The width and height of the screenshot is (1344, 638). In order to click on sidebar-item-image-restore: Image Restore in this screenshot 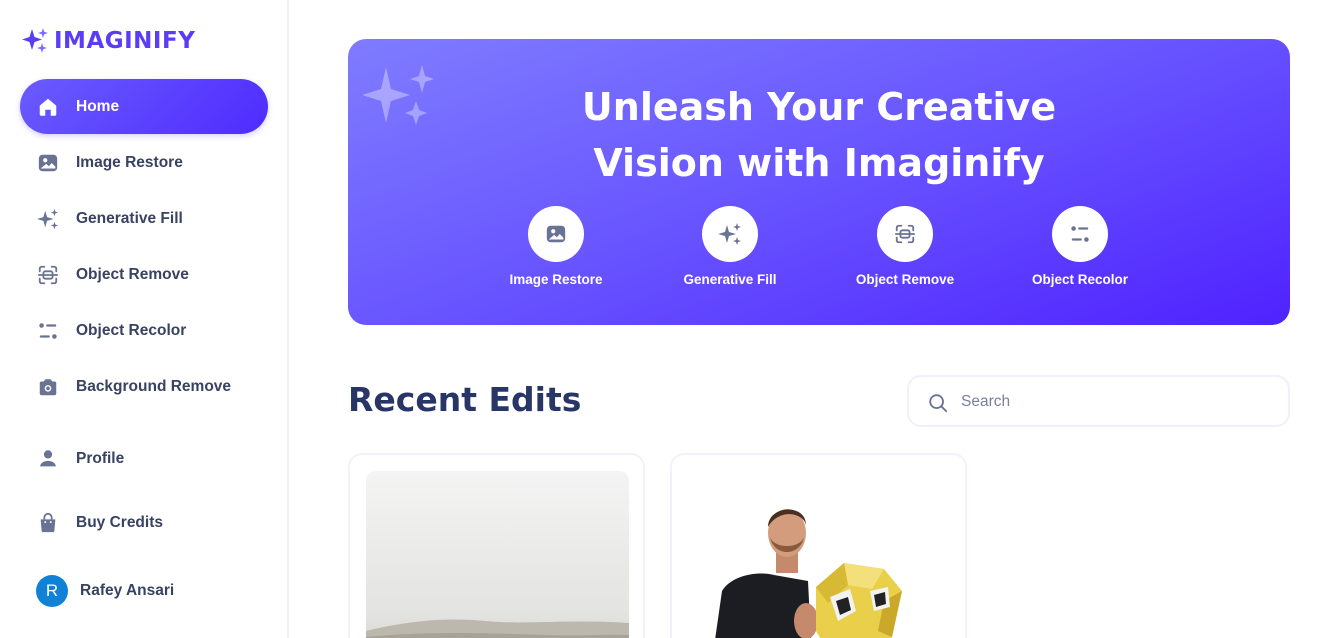, I will do `click(144, 162)`.